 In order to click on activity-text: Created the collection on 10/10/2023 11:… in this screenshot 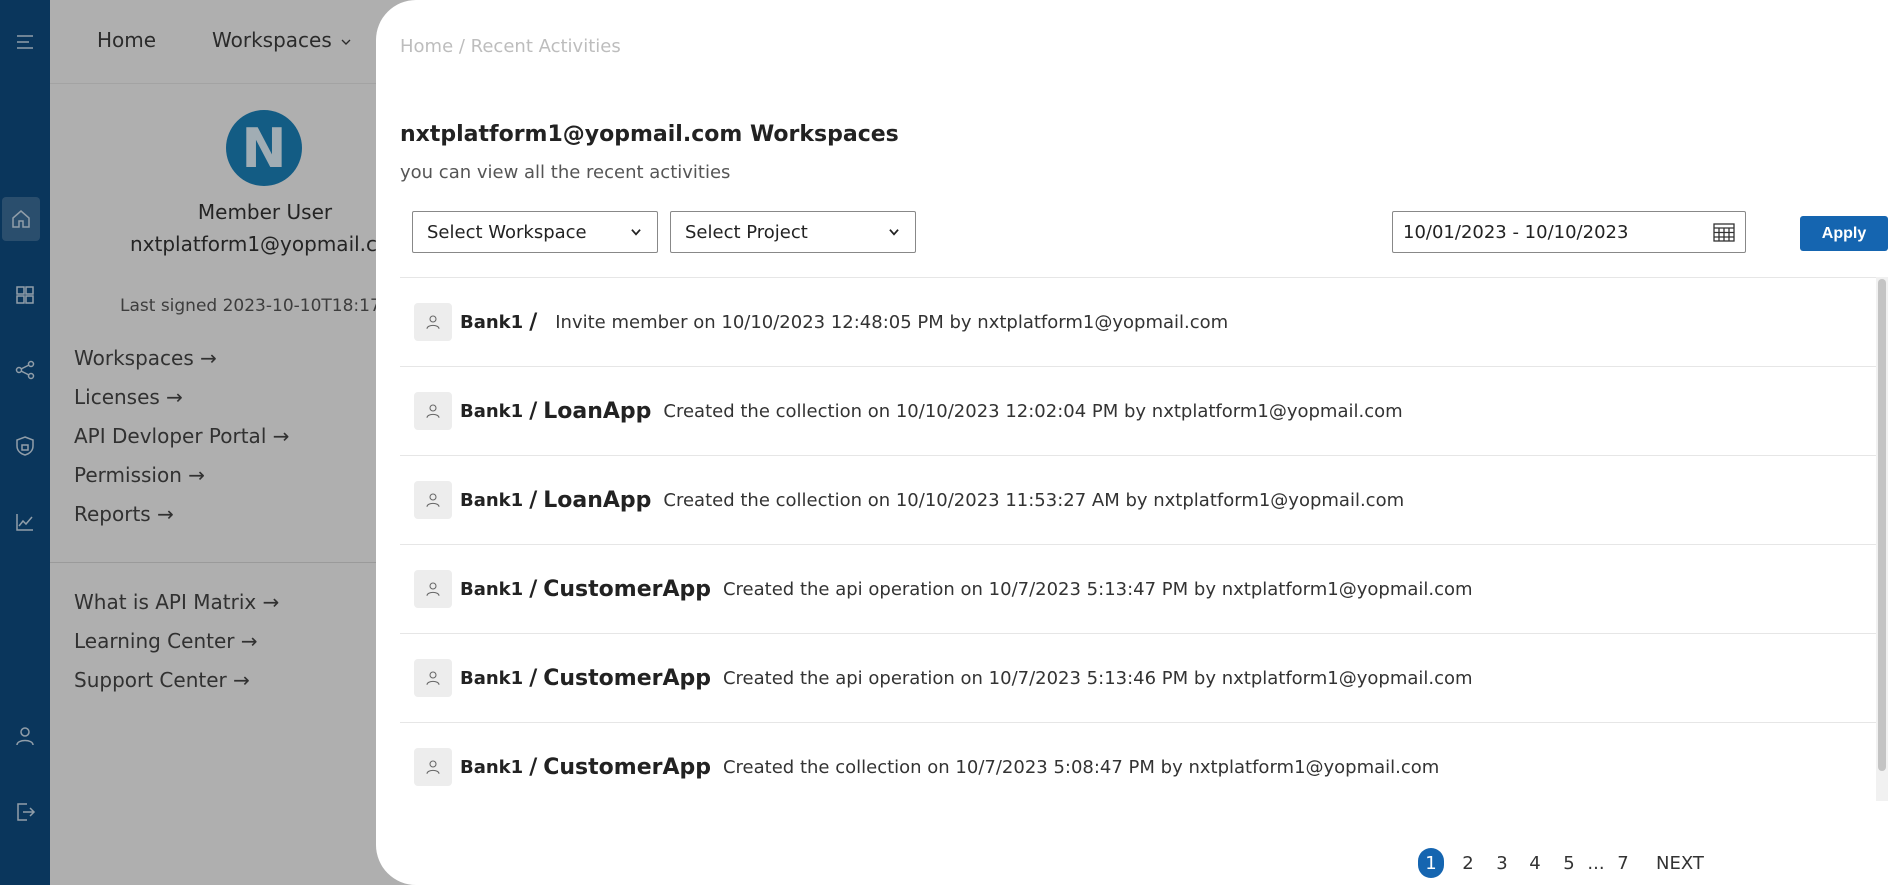, I will do `click(1034, 500)`.